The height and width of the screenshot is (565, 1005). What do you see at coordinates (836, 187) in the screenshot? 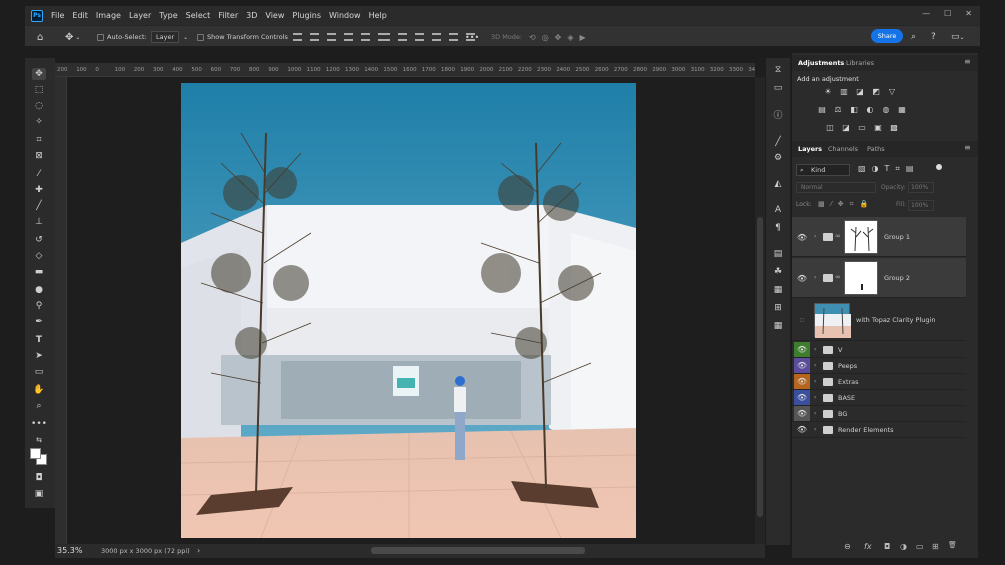
I see `blend-mode-dropdown: Normal` at bounding box center [836, 187].